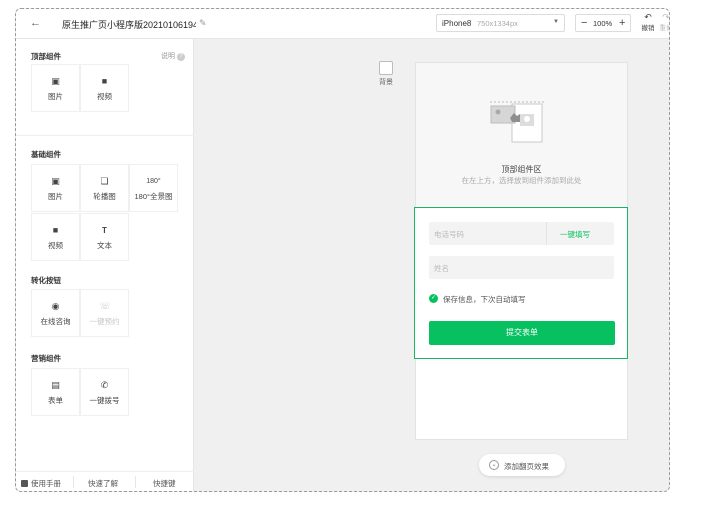 This screenshot has height=505, width=704. I want to click on bottom-links: 使用手册 快速了解 快捷键, so click(105, 481).